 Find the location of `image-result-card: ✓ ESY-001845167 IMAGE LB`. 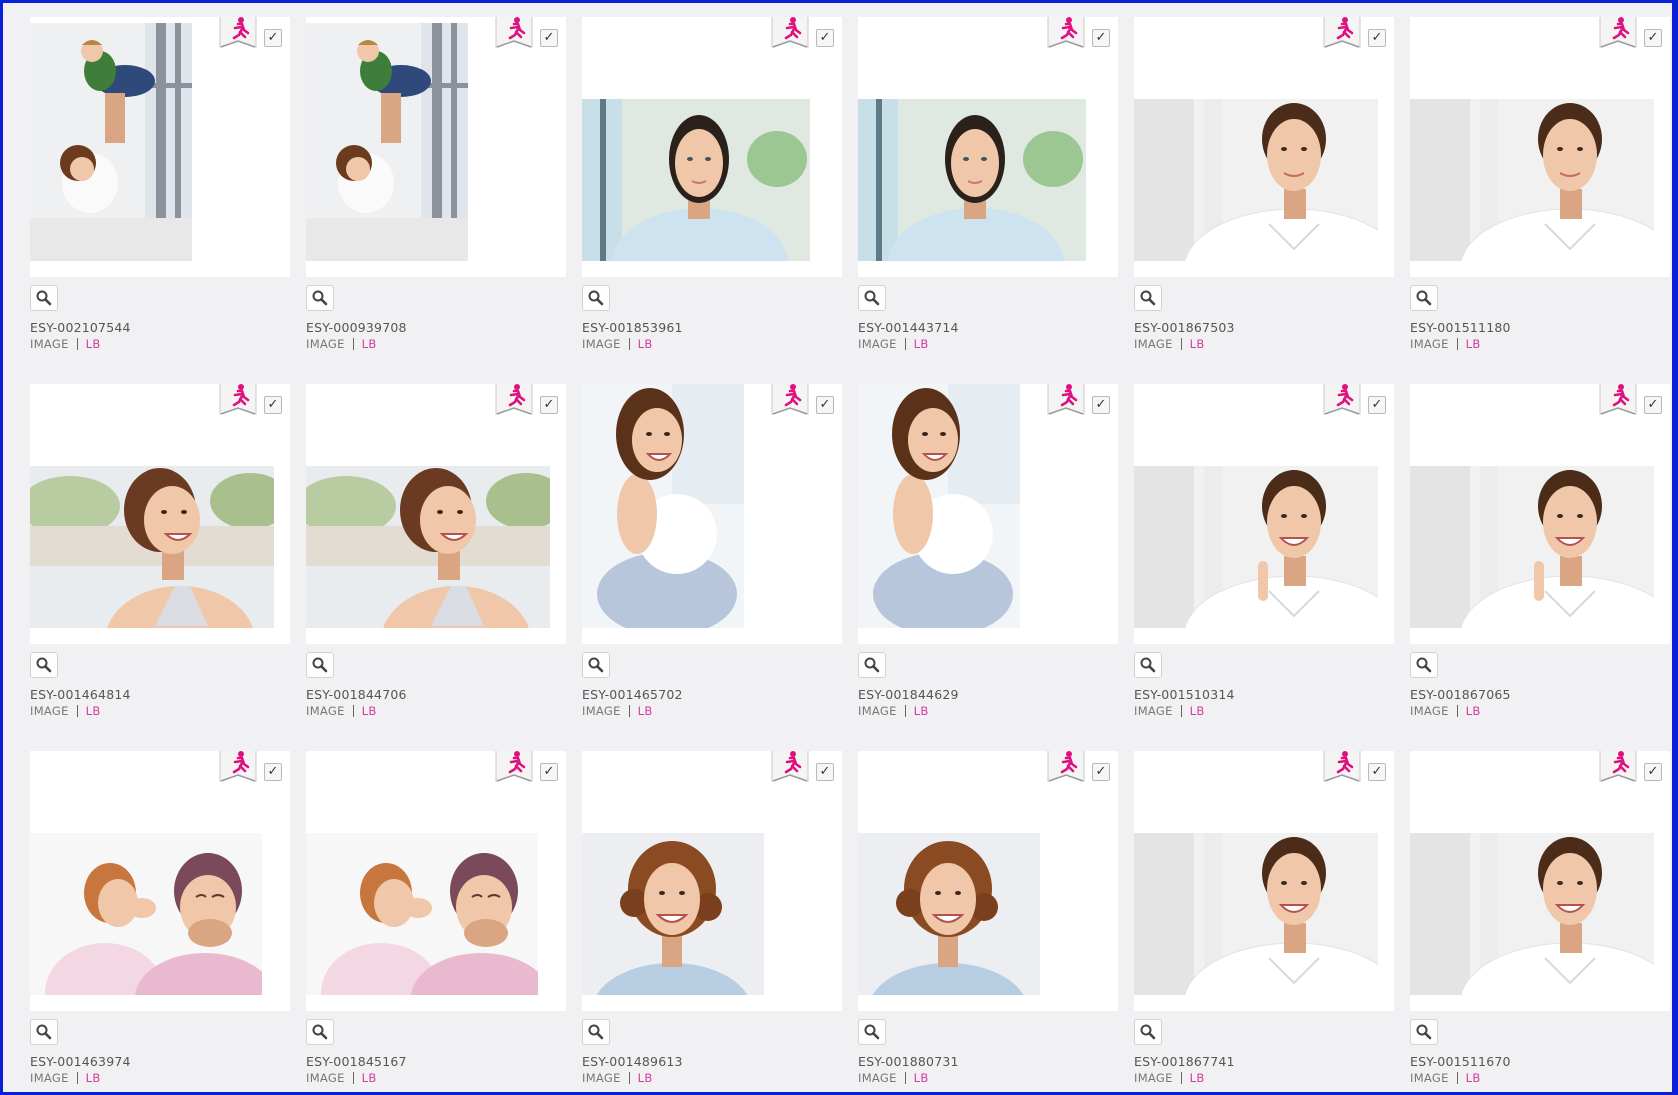

image-result-card: ✓ ESY-001845167 IMAGE LB is located at coordinates (436, 921).